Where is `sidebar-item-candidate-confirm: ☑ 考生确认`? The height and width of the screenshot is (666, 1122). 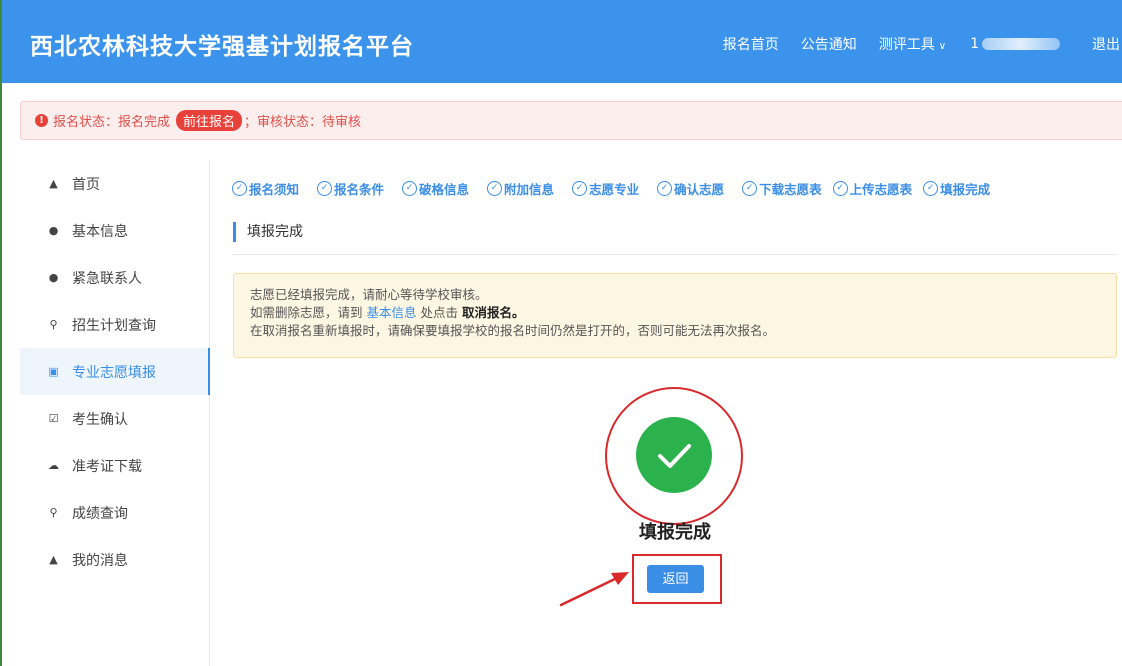
sidebar-item-candidate-confirm: ☑ 考生确认 is located at coordinates (114, 418).